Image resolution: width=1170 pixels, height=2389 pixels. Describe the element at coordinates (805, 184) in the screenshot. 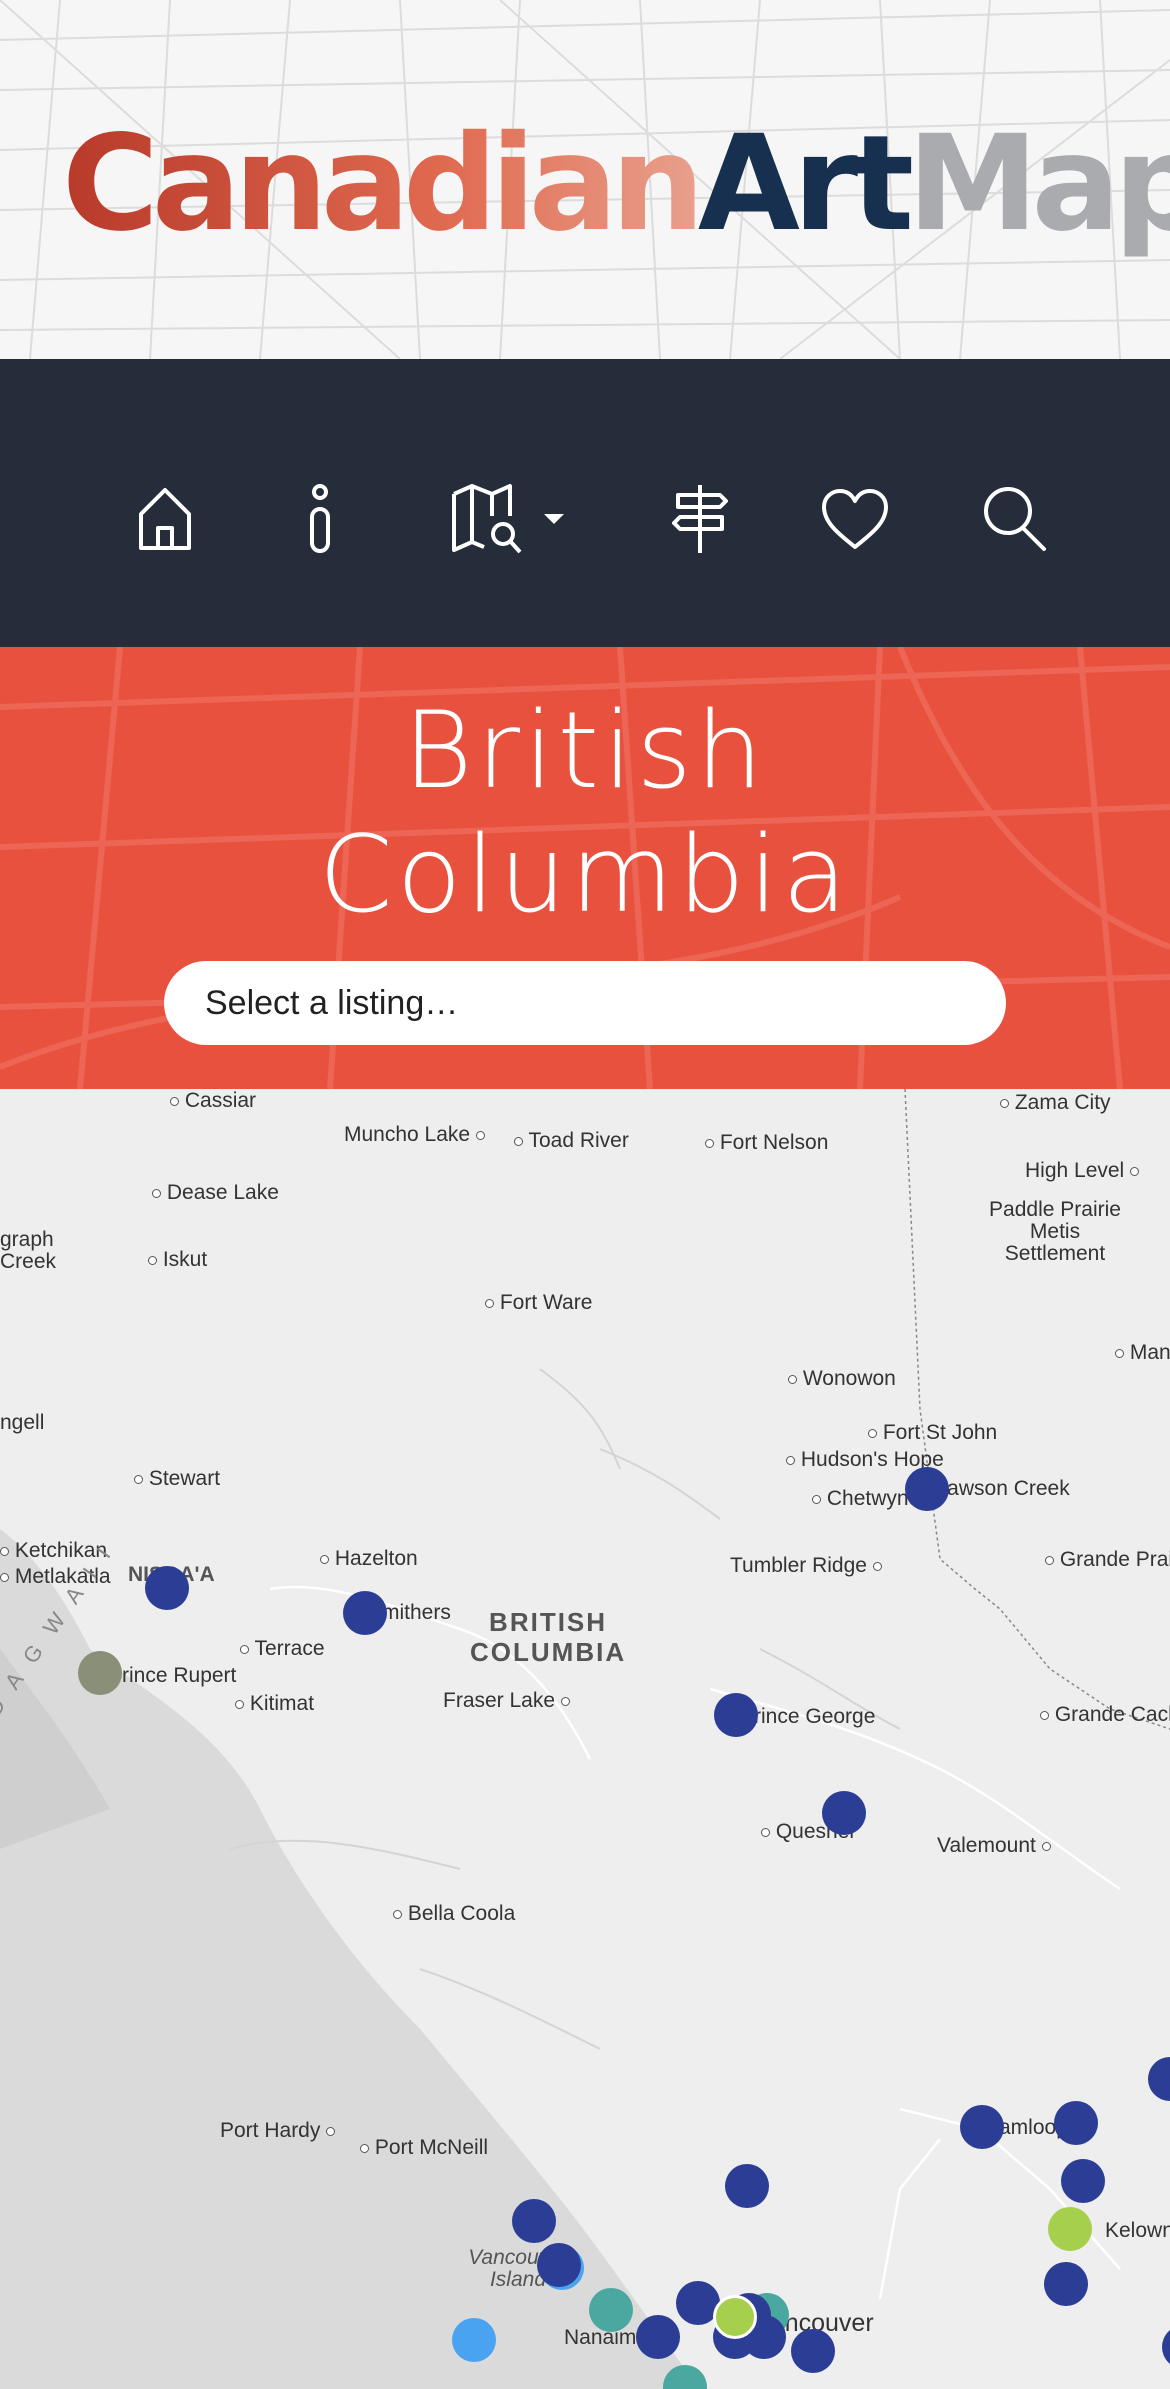

I see `logo-art: Art` at that location.